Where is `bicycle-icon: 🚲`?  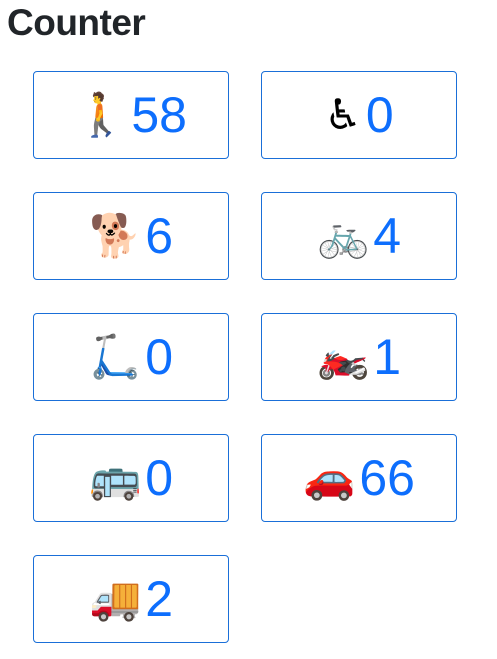 bicycle-icon: 🚲 is located at coordinates (343, 235).